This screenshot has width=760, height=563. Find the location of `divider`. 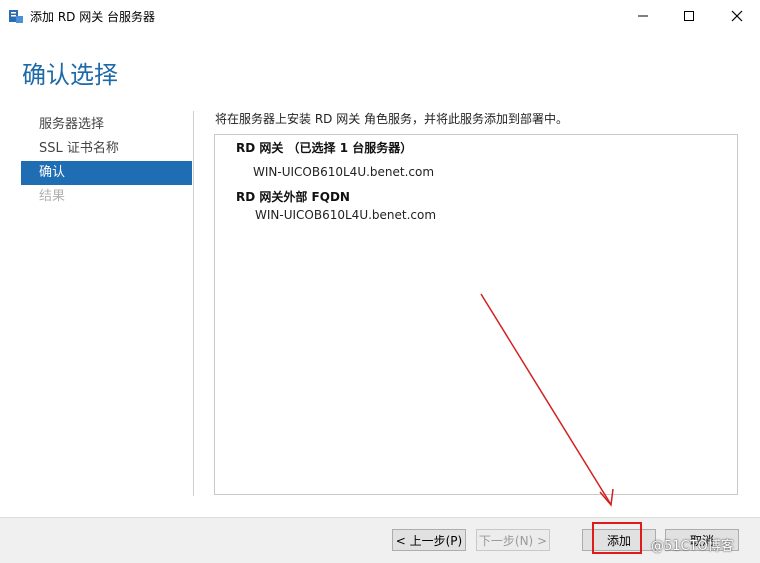

divider is located at coordinates (193, 303).